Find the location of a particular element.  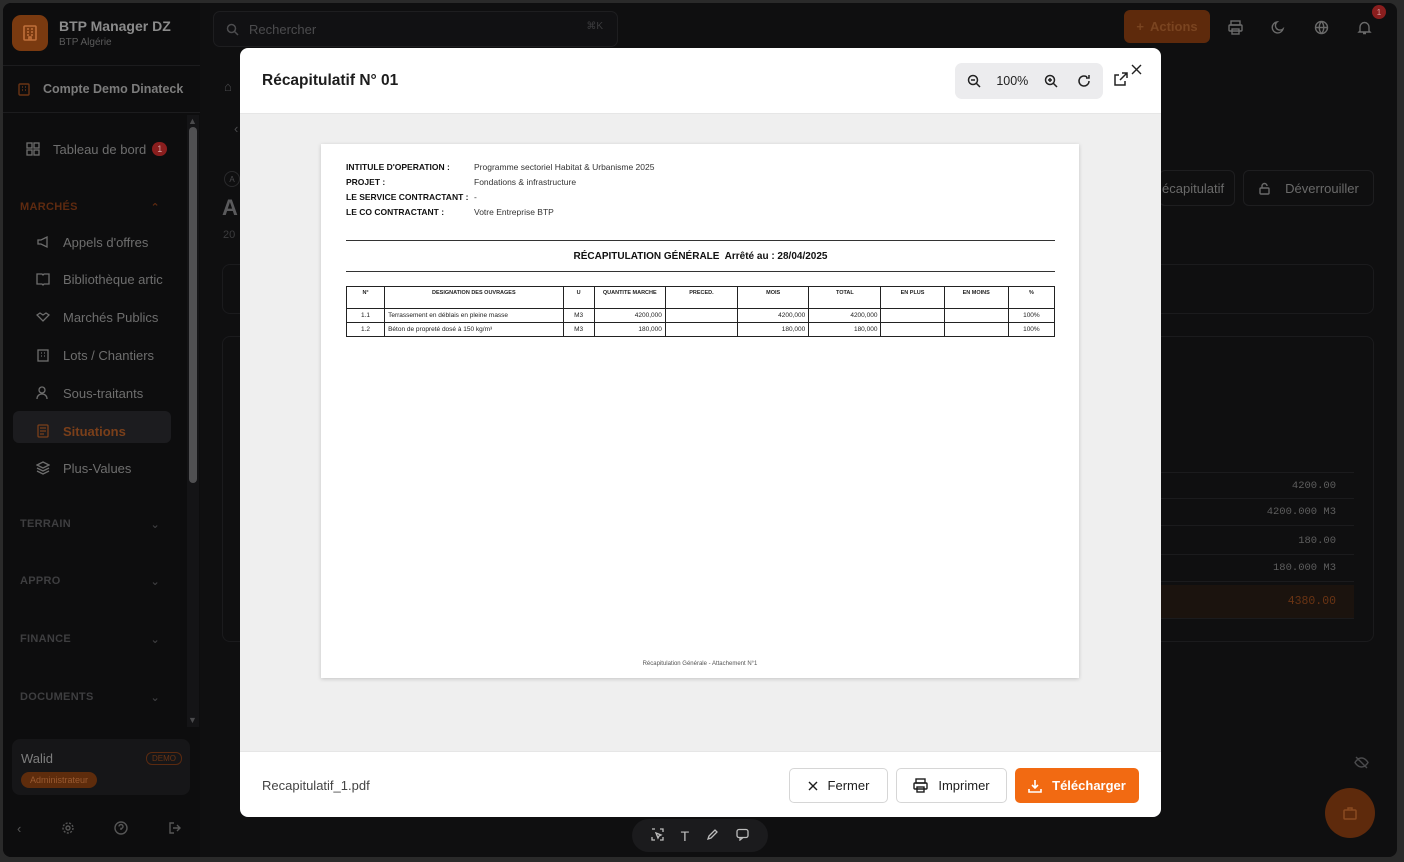

logout-icon is located at coordinates (175, 829).